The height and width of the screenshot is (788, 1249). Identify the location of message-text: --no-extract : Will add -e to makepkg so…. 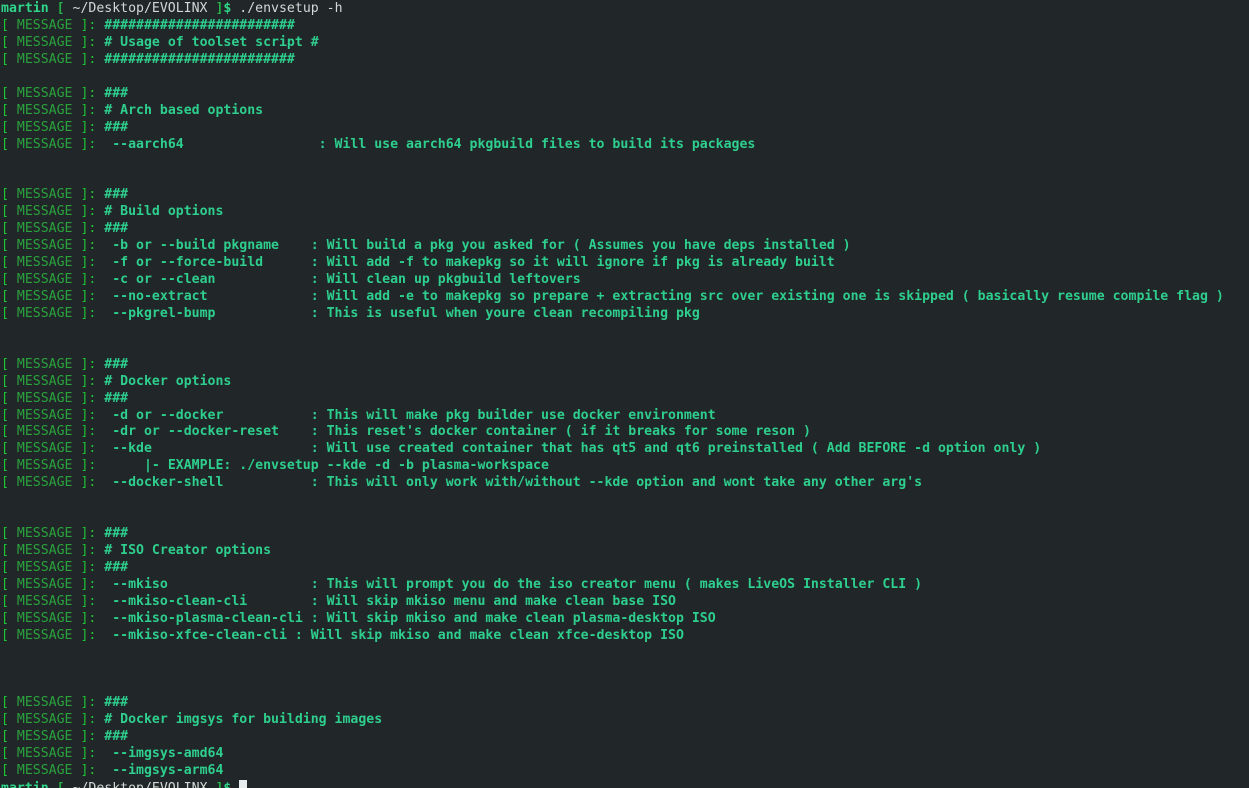
(664, 296).